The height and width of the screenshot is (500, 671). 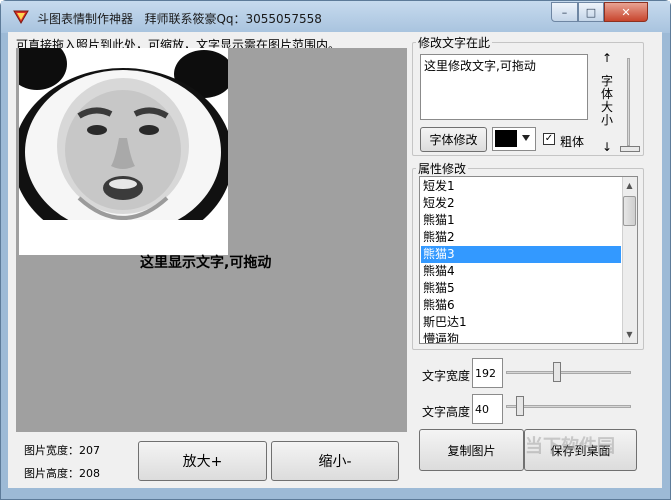 What do you see at coordinates (580, 450) in the screenshot?
I see `save-to-desktop-button: 保存到桌面` at bounding box center [580, 450].